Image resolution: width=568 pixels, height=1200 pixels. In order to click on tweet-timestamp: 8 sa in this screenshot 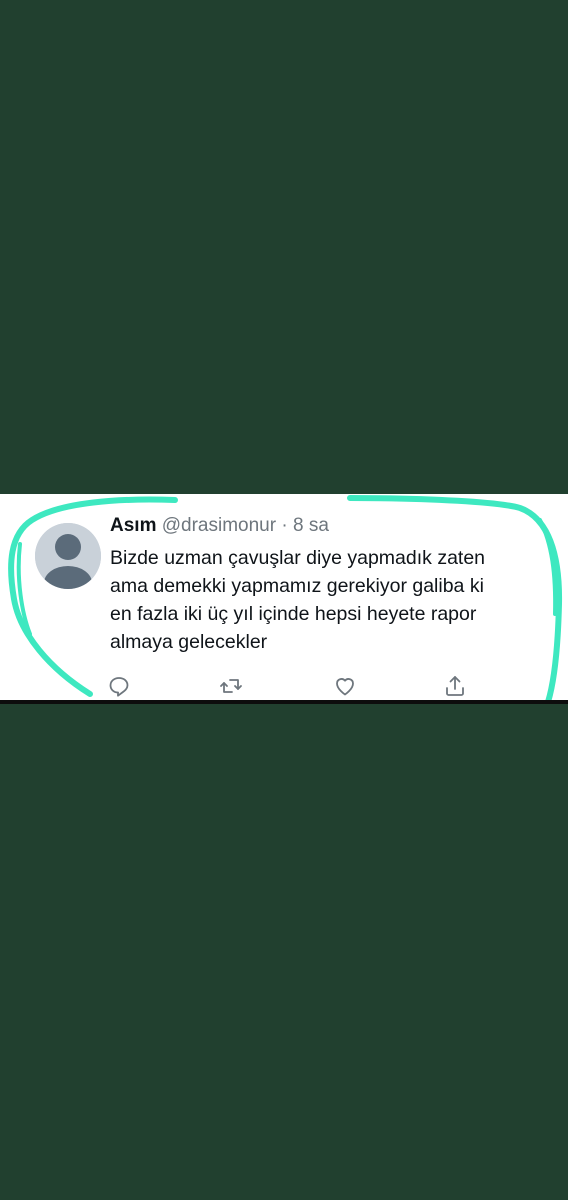, I will do `click(311, 525)`.